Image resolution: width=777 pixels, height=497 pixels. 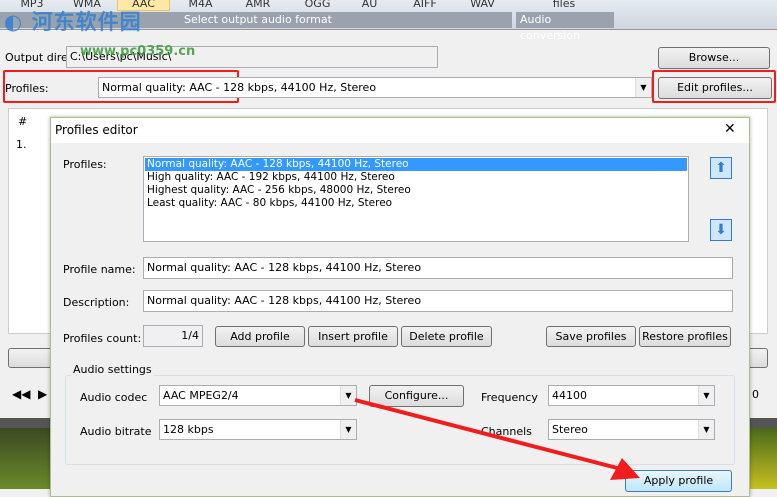 I want to click on watermark-title: 河东软件园, so click(x=86, y=22).